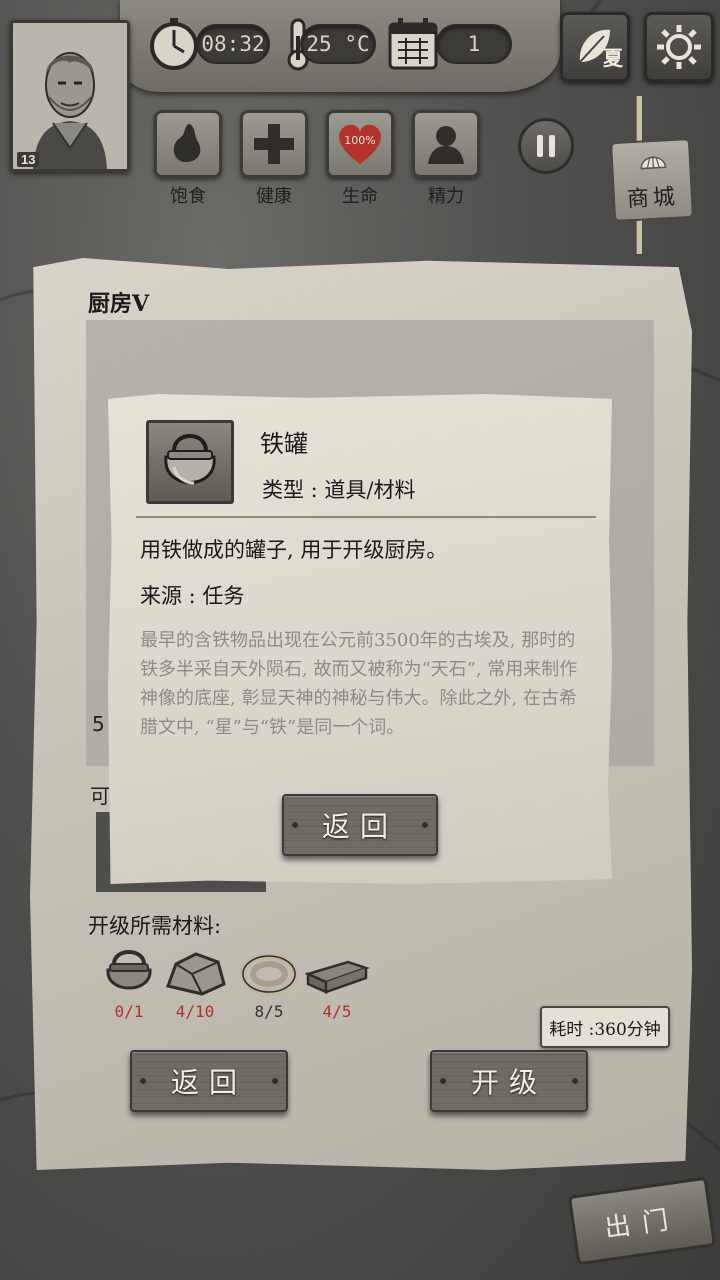  Describe the element at coordinates (366, 517) in the screenshot. I see `popup-divider` at that location.